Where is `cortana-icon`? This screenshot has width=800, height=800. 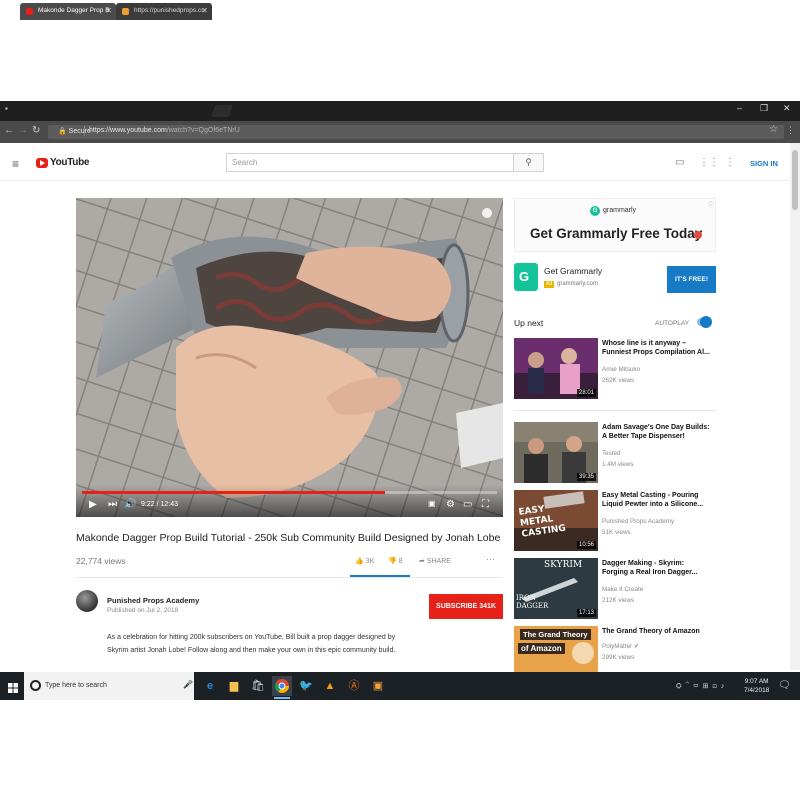 cortana-icon is located at coordinates (35, 685).